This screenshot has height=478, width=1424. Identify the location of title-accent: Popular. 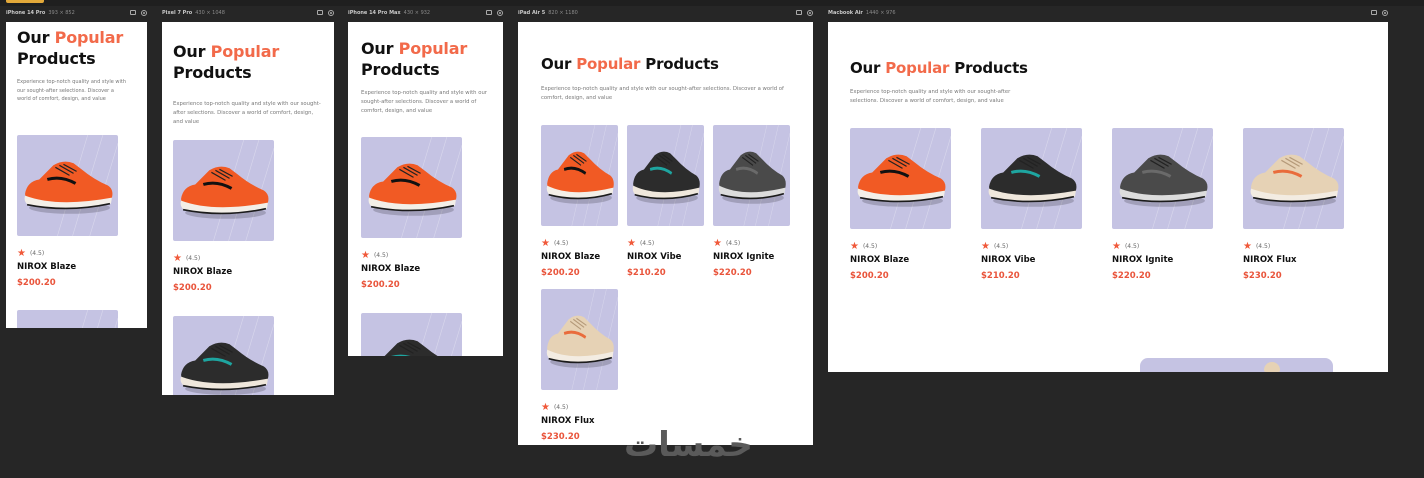
(917, 68).